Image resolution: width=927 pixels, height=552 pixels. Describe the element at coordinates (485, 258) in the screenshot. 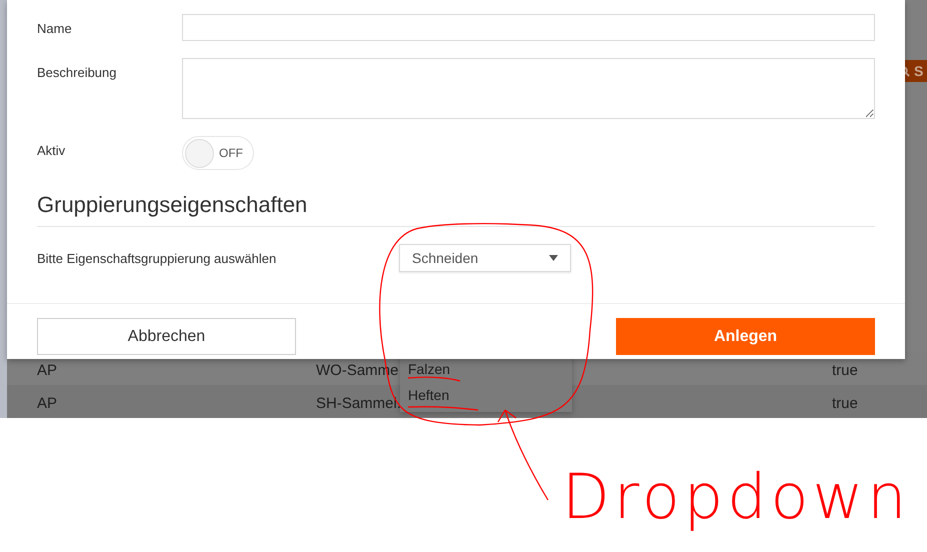

I see `group-select: Schneiden` at that location.